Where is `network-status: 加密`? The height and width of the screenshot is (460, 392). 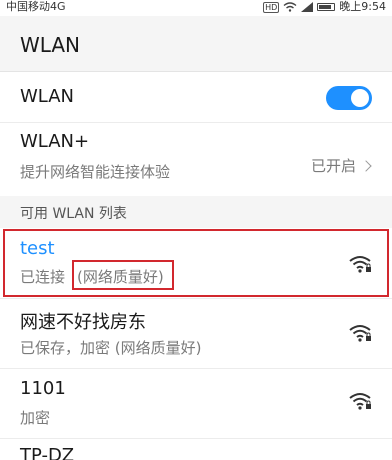
network-status: 加密 is located at coordinates (35, 418).